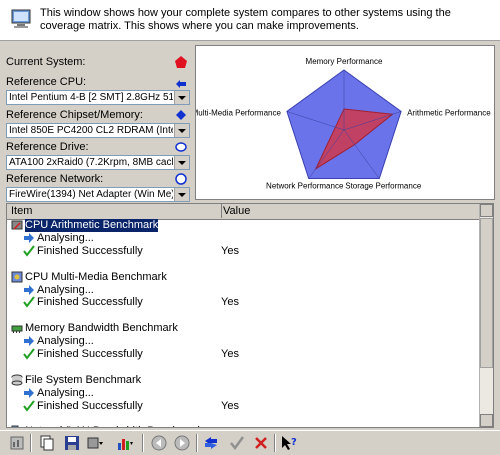  What do you see at coordinates (181, 147) in the screenshot?
I see `disk-marker-icon` at bounding box center [181, 147].